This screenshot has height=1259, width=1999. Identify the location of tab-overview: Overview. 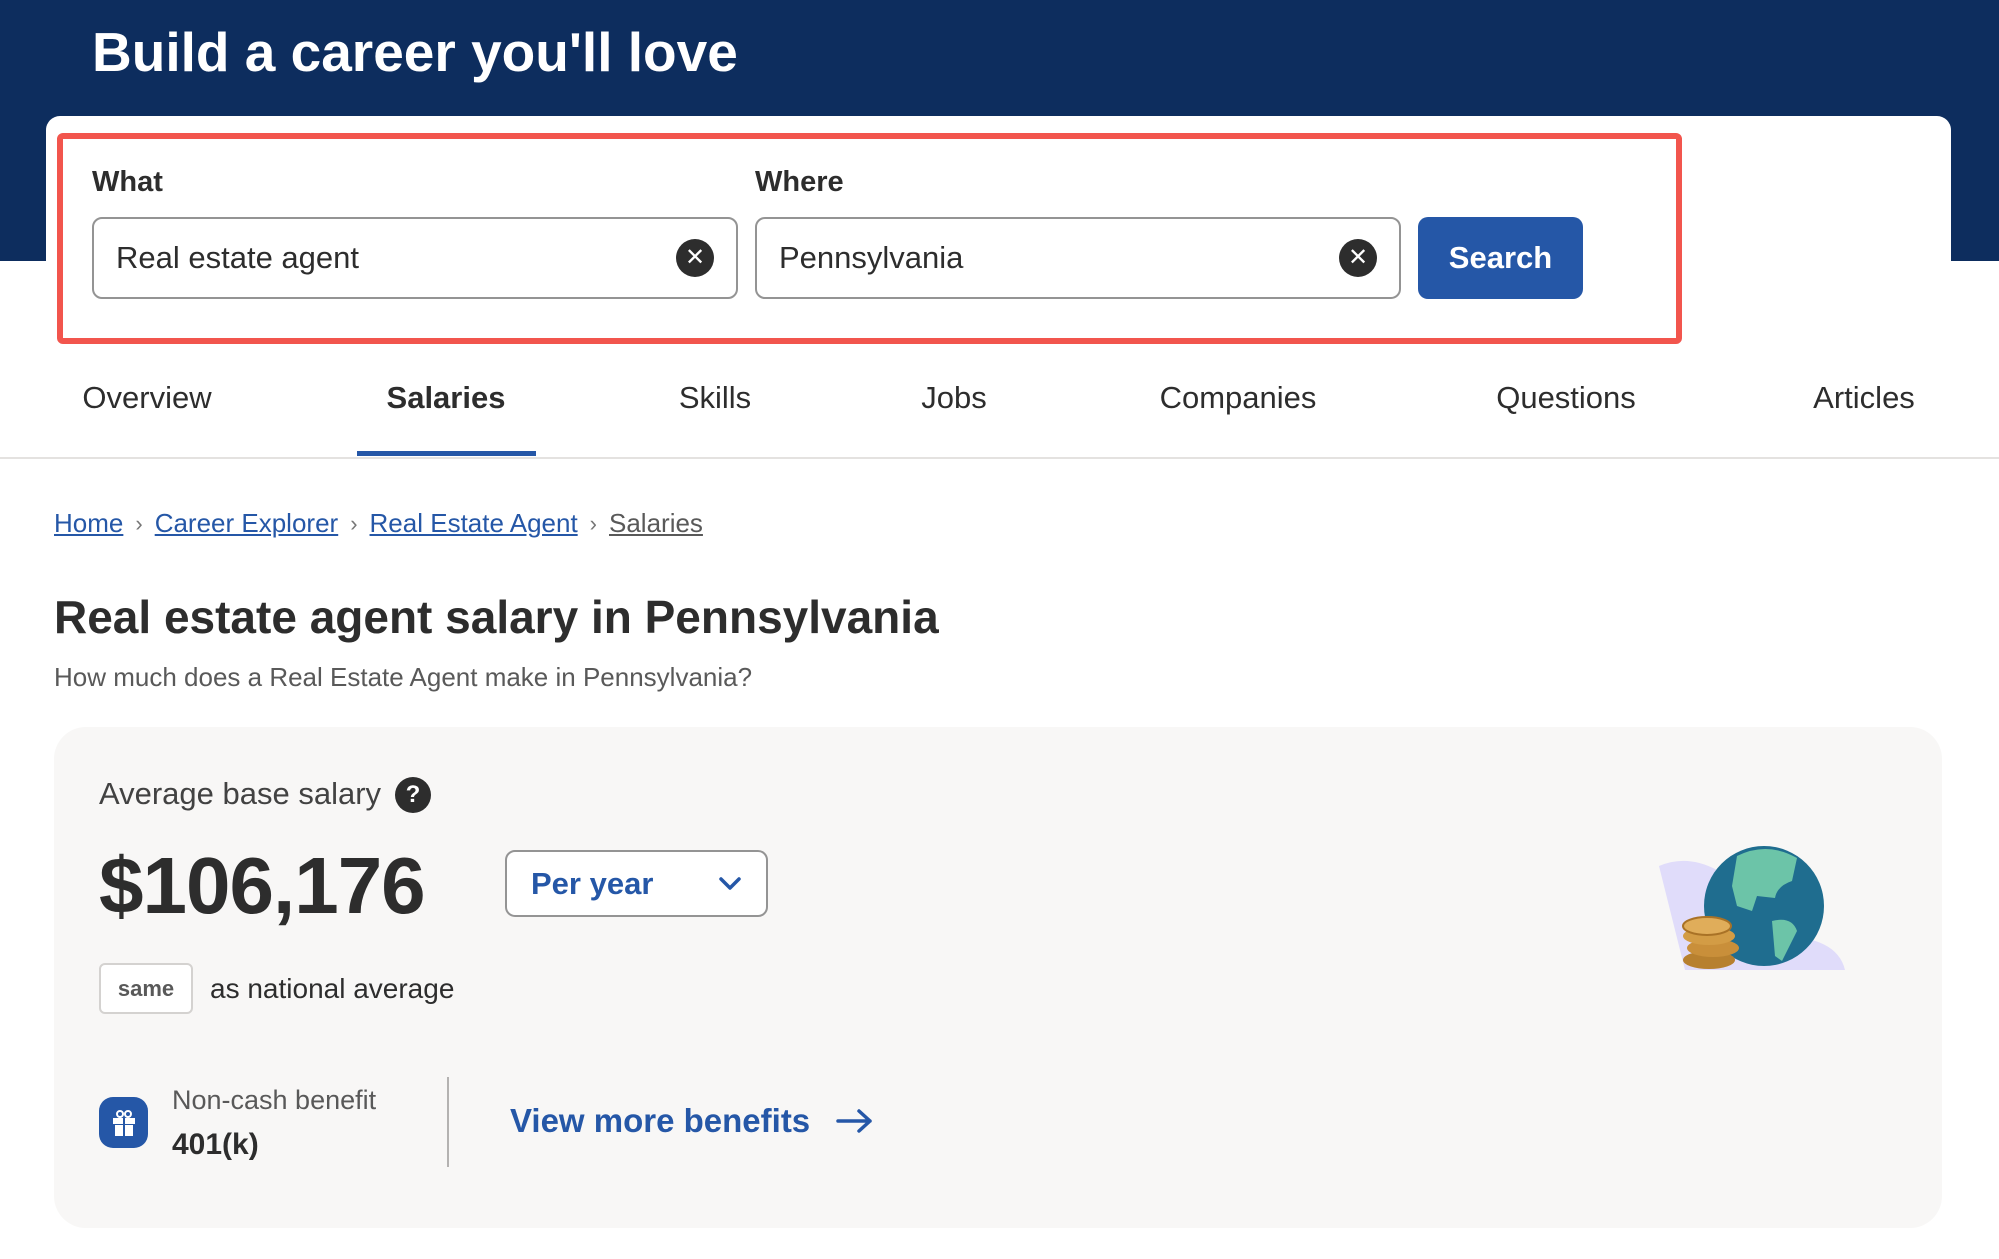
(146, 398).